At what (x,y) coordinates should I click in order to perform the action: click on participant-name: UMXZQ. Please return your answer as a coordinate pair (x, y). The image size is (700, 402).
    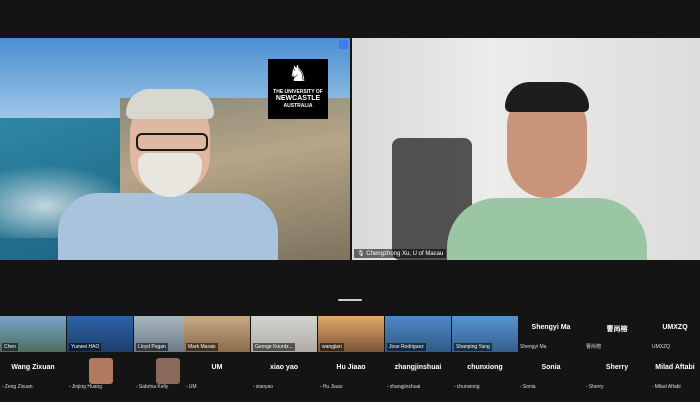
    Looking at the image, I should click on (675, 327).